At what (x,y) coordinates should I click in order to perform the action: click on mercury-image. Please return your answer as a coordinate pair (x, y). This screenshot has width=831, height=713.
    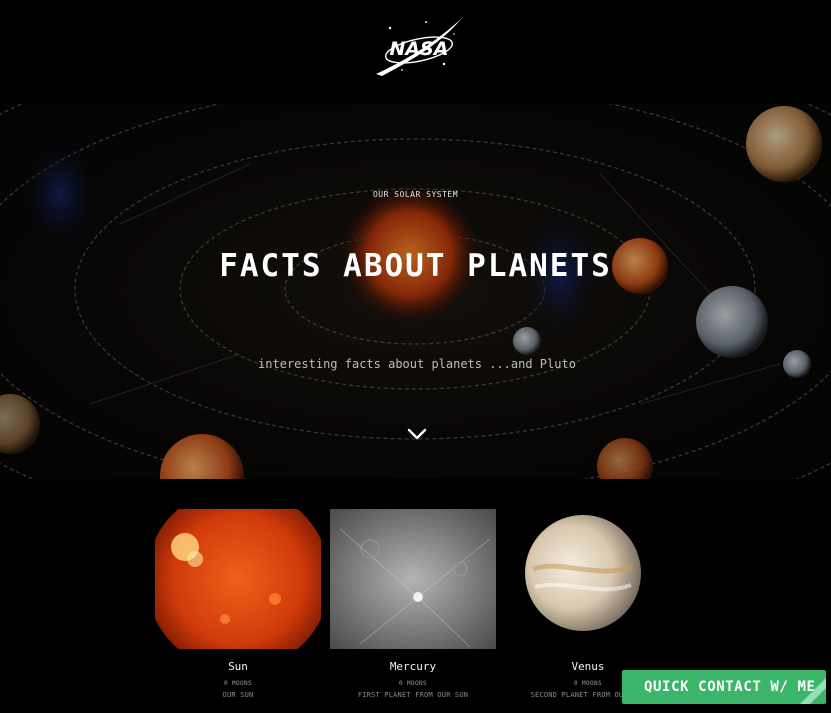
    Looking at the image, I should click on (413, 579).